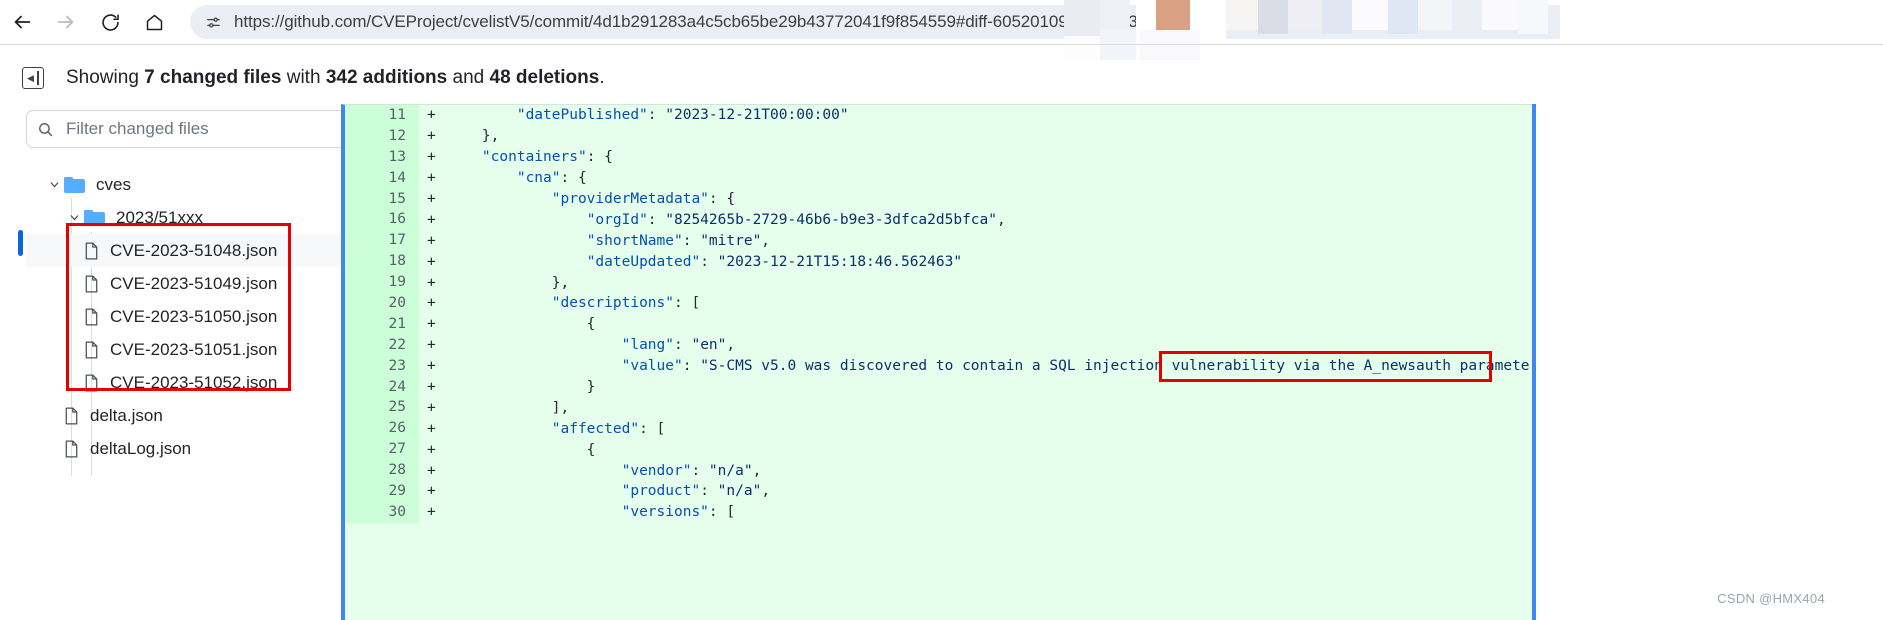 This screenshot has width=1883, height=620. Describe the element at coordinates (382, 429) in the screenshot. I see `diff-line-number: 26` at that location.